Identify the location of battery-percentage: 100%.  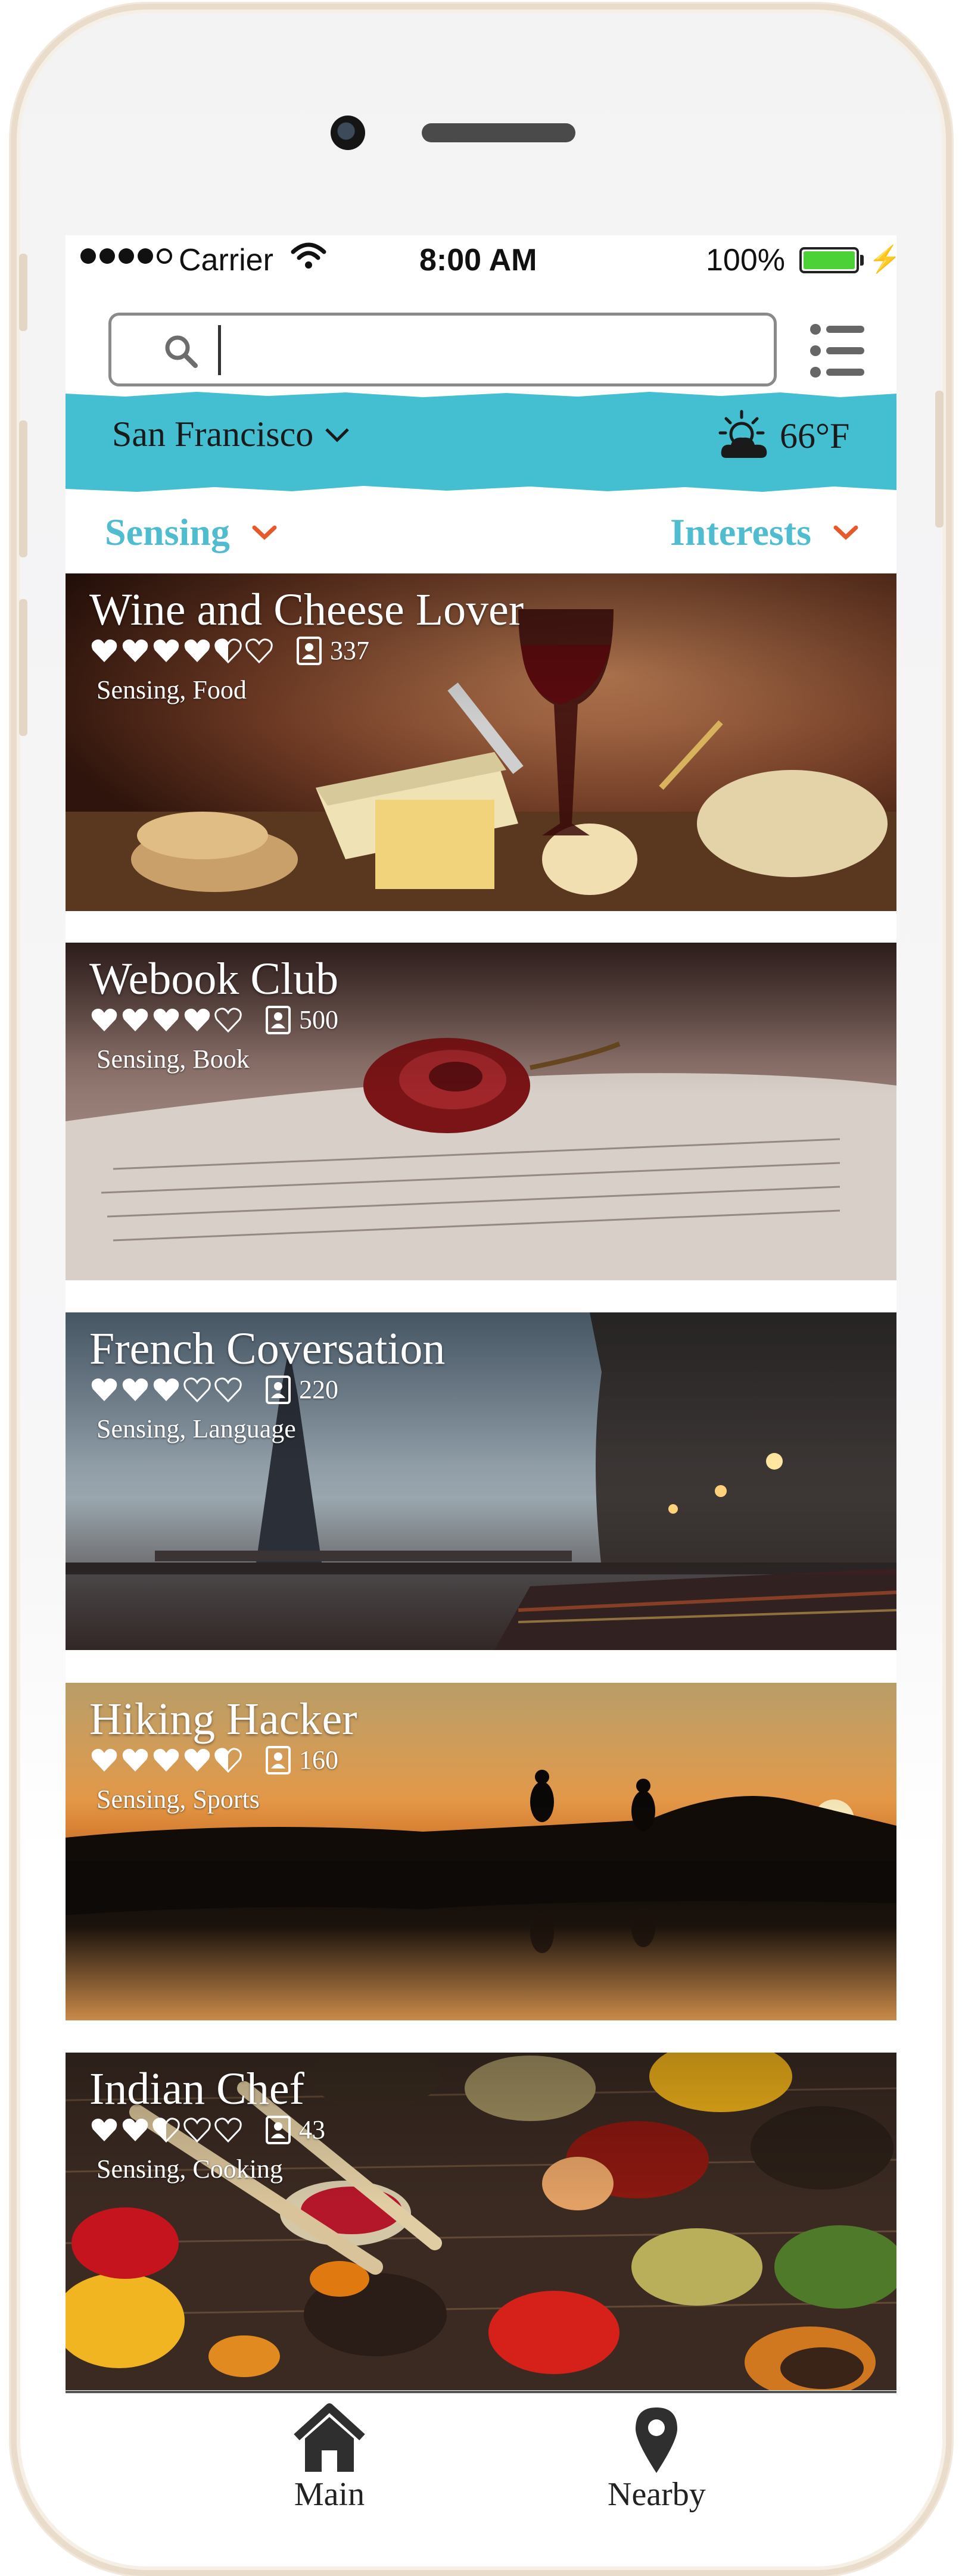
(745, 260).